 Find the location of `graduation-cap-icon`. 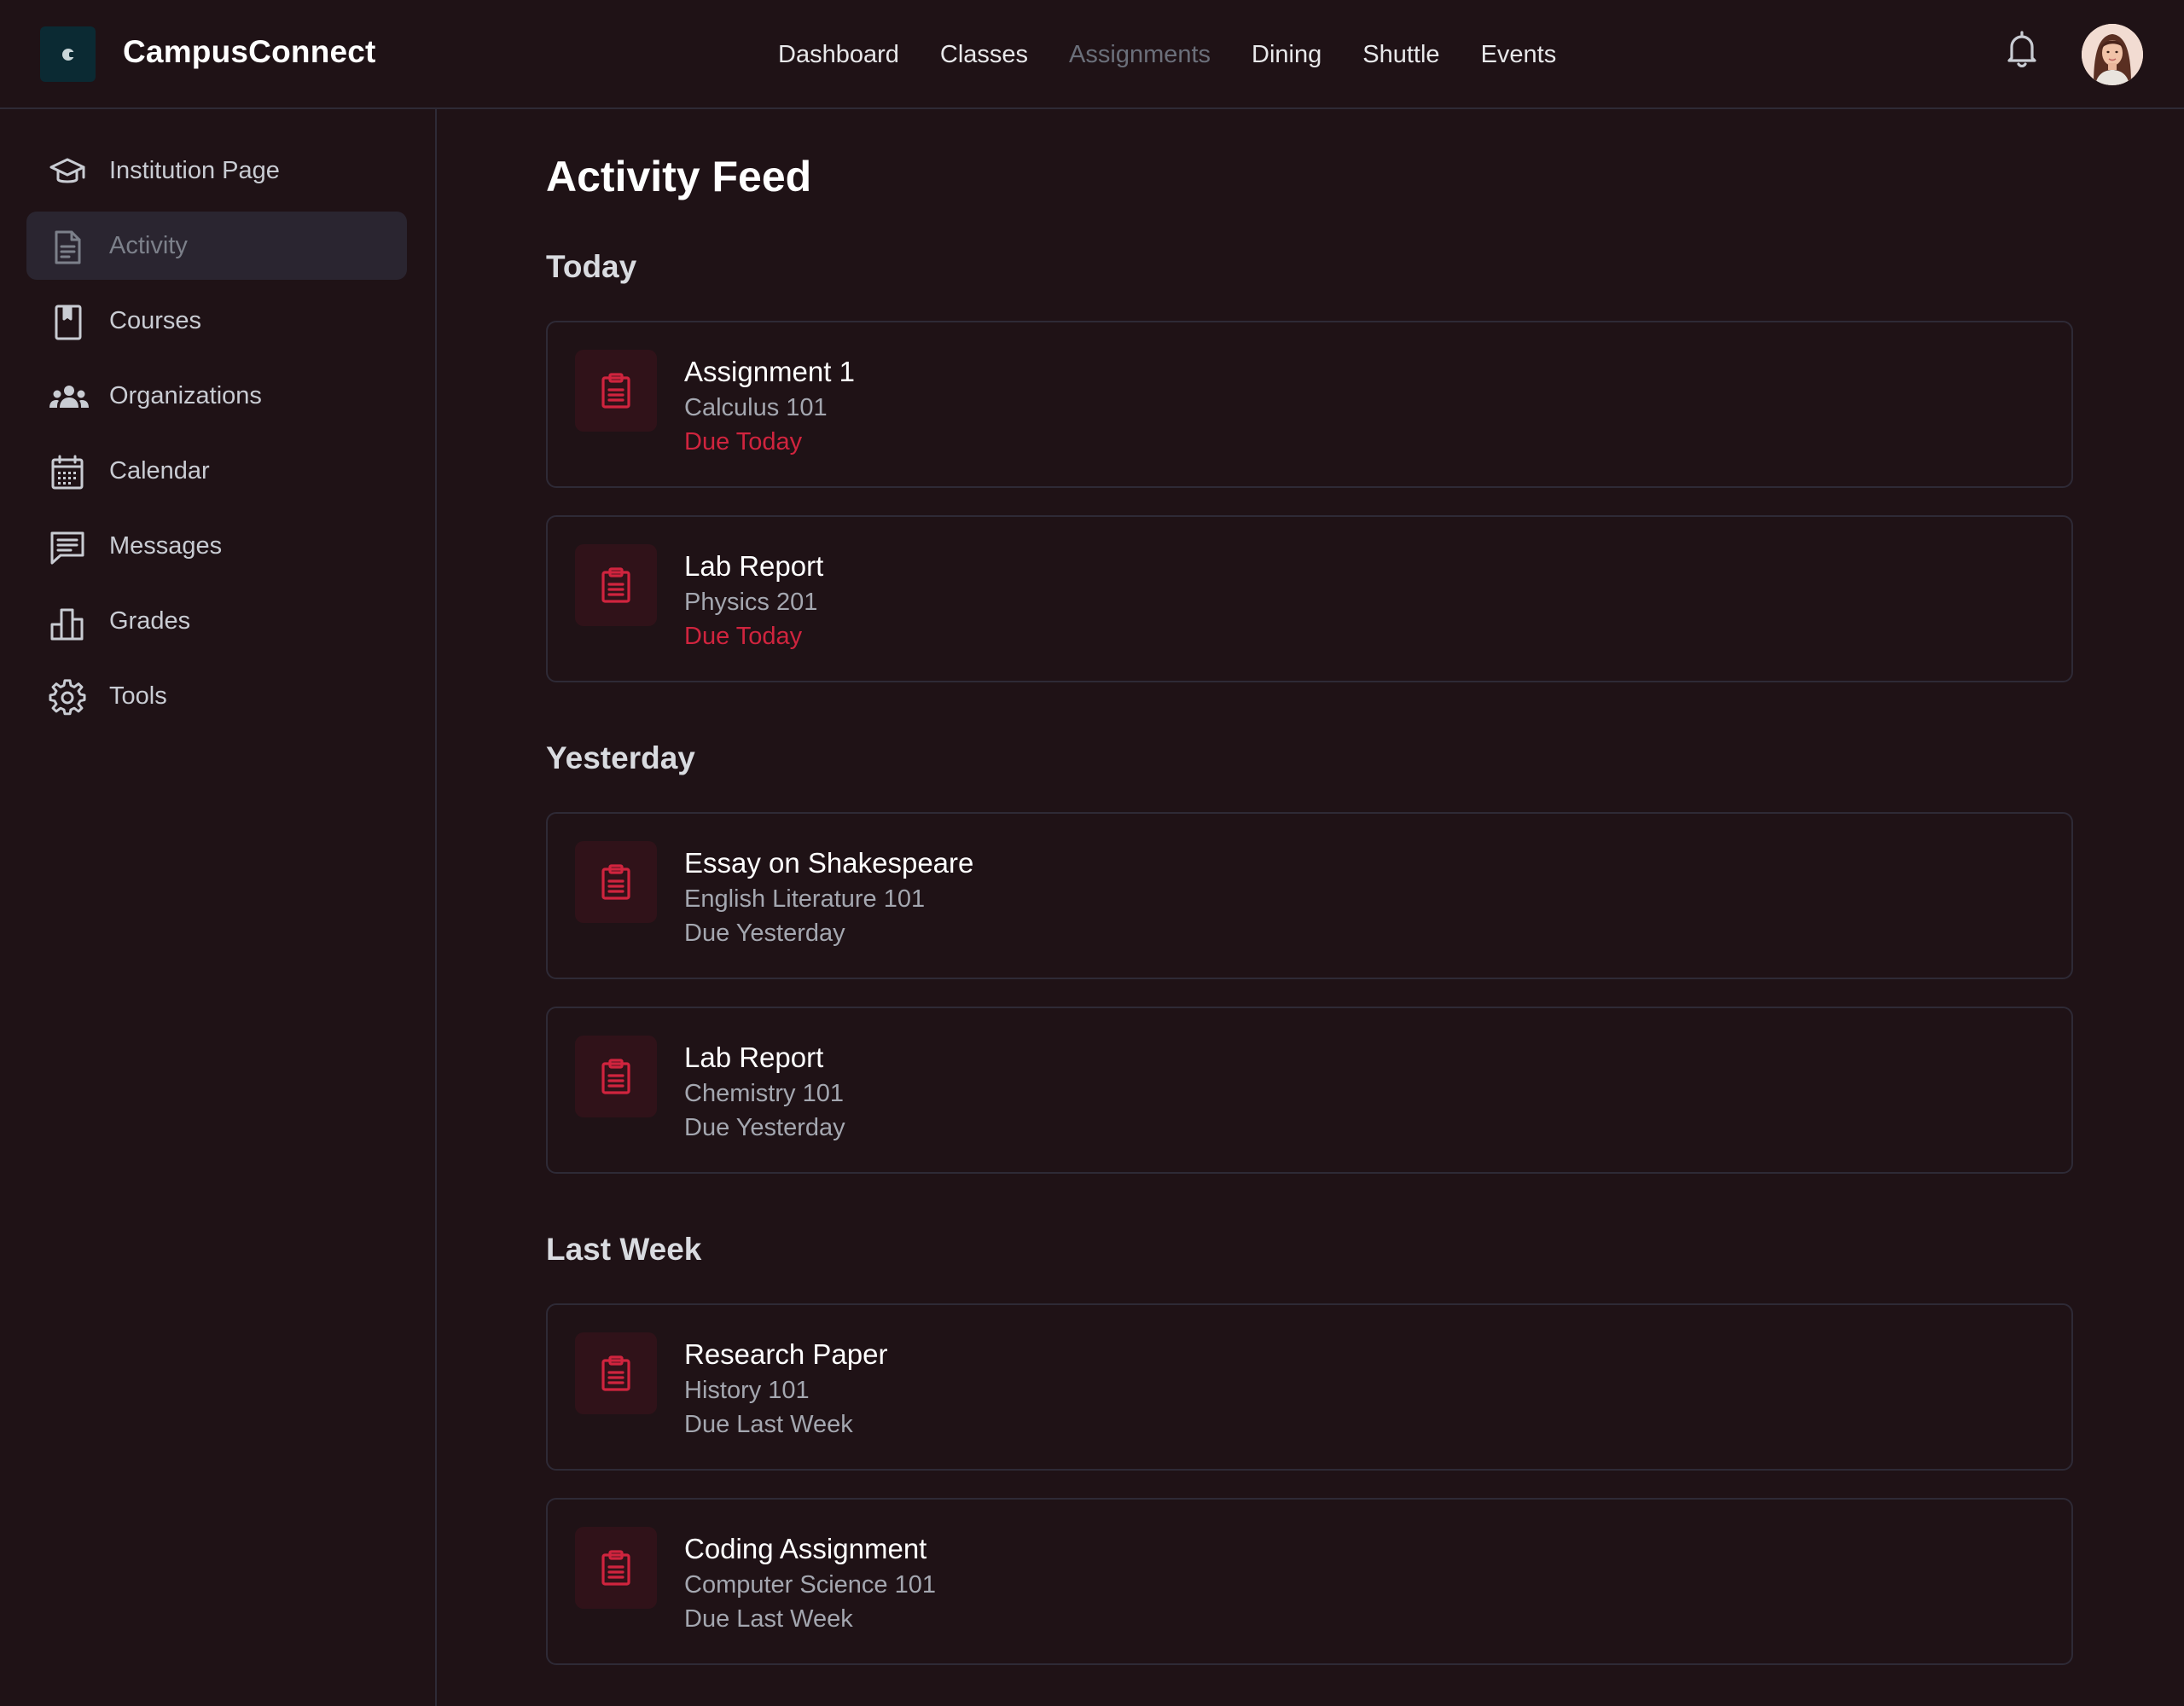

graduation-cap-icon is located at coordinates (67, 172).